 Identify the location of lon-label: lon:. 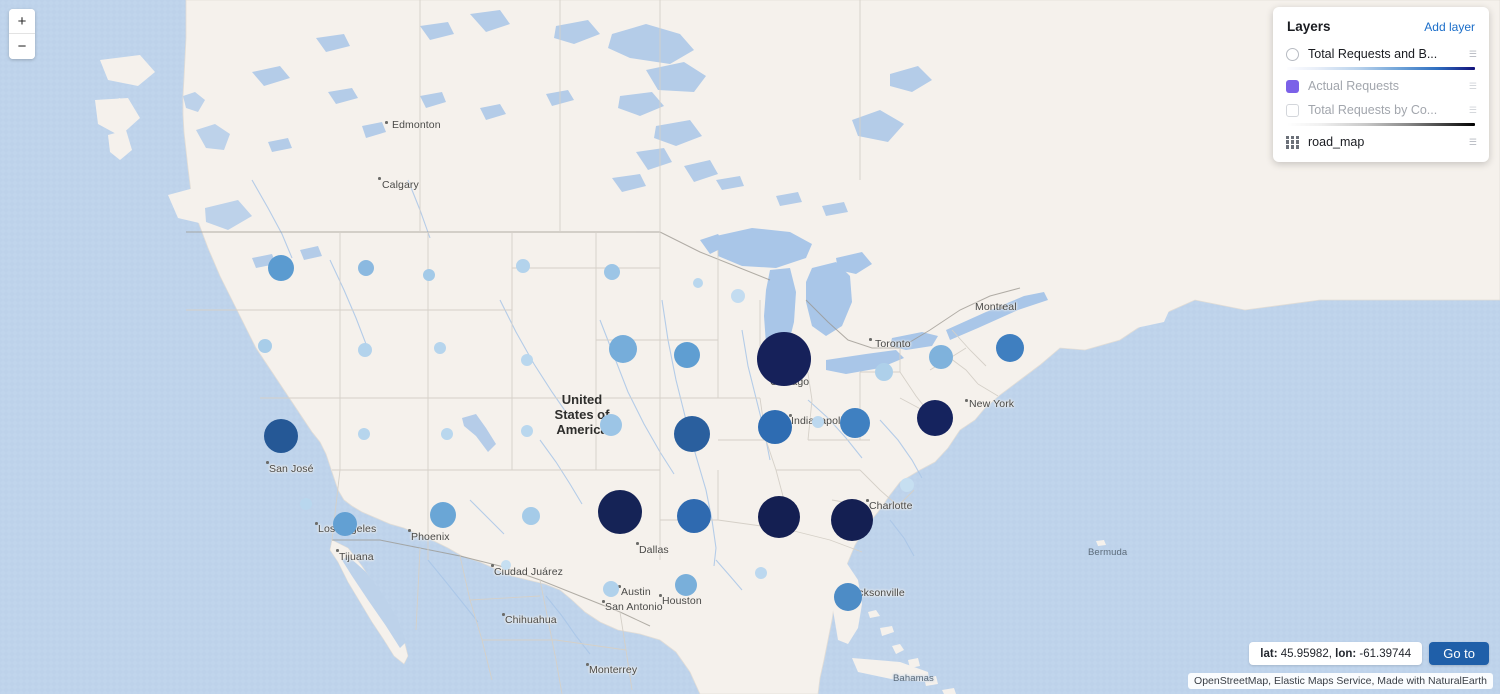
(1346, 653).